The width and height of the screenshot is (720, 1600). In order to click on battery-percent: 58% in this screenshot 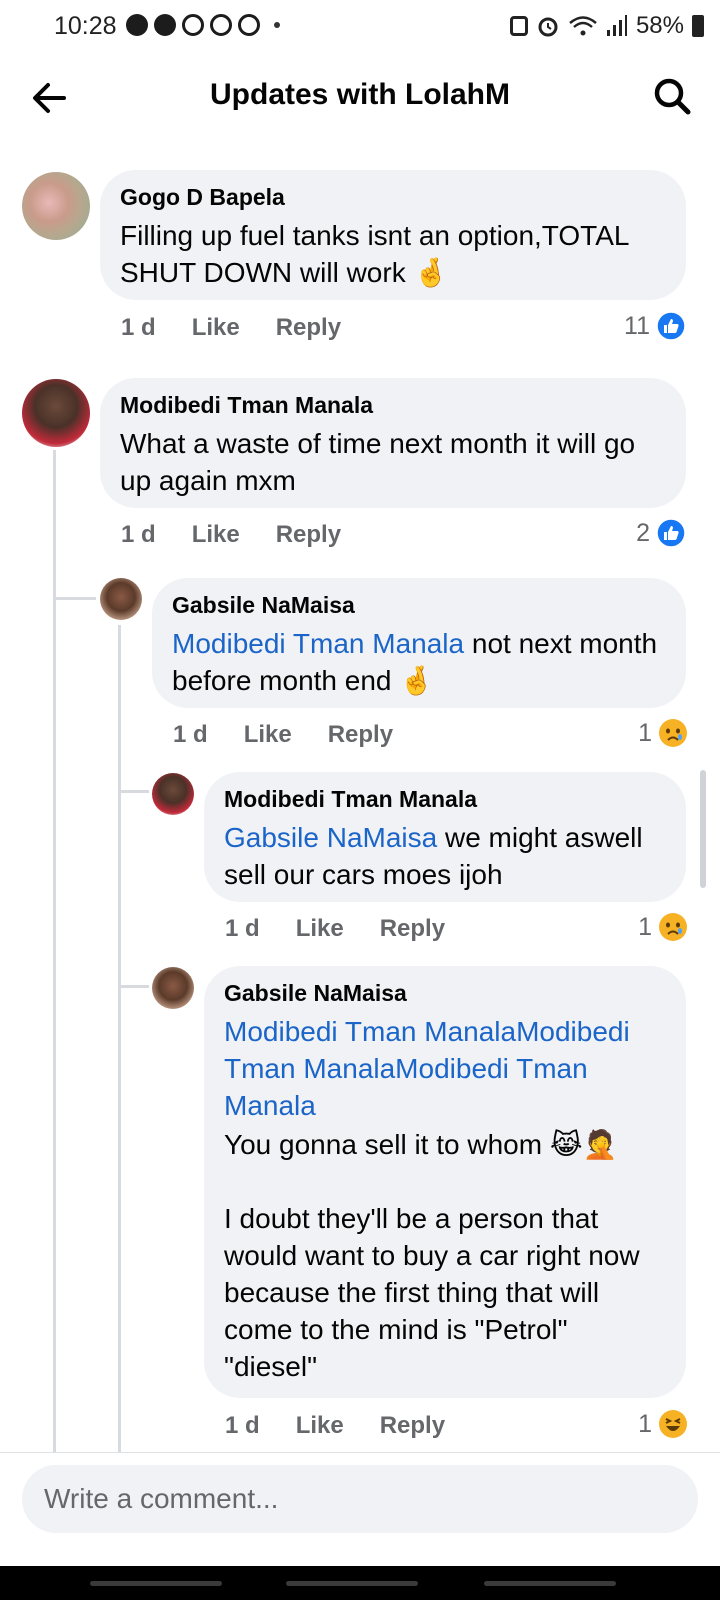, I will do `click(659, 25)`.